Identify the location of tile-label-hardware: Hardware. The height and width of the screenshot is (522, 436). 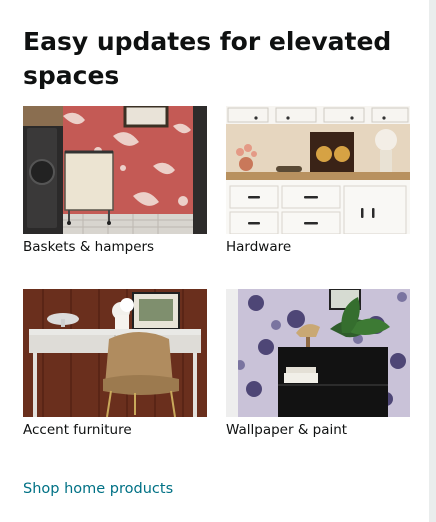
(318, 247).